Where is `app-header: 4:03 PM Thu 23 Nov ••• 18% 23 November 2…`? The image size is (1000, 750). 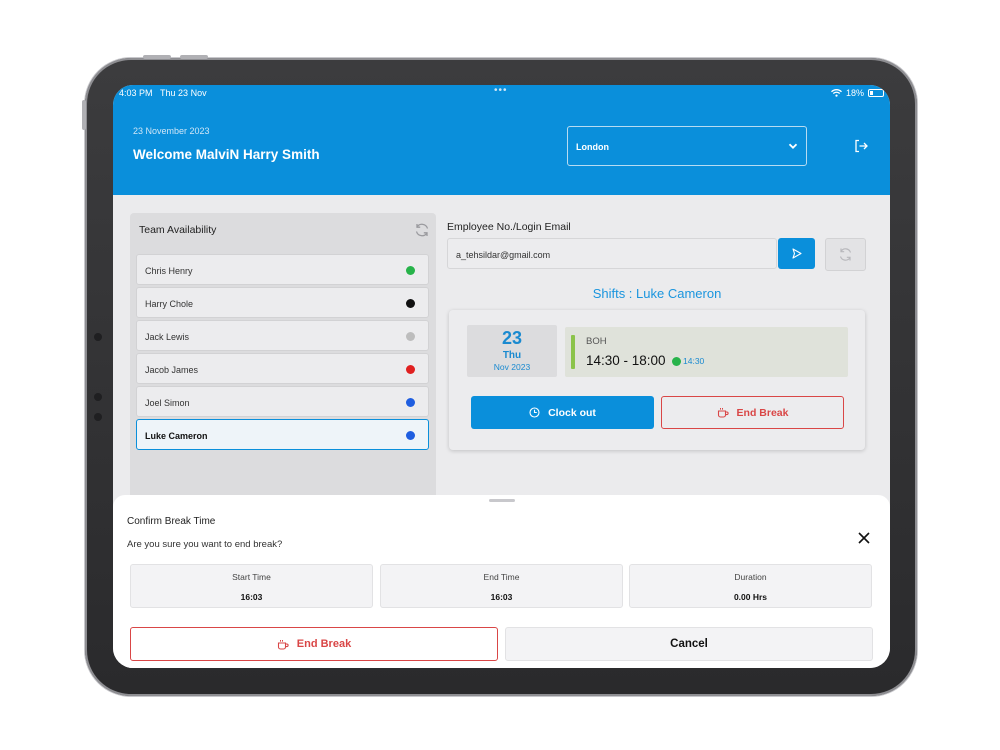 app-header: 4:03 PM Thu 23 Nov ••• 18% 23 November 2… is located at coordinates (501, 140).